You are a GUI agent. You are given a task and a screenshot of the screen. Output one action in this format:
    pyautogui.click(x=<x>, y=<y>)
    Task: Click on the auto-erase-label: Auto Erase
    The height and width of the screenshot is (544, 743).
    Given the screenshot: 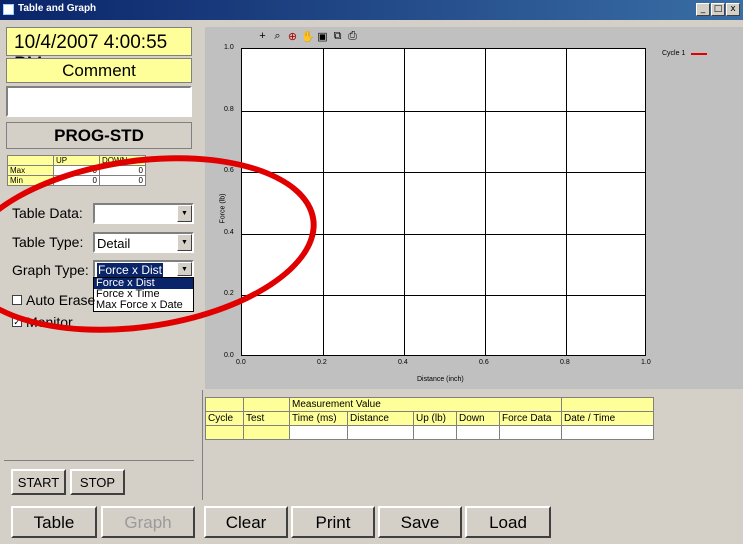 What is the action you would take?
    pyautogui.click(x=61, y=300)
    